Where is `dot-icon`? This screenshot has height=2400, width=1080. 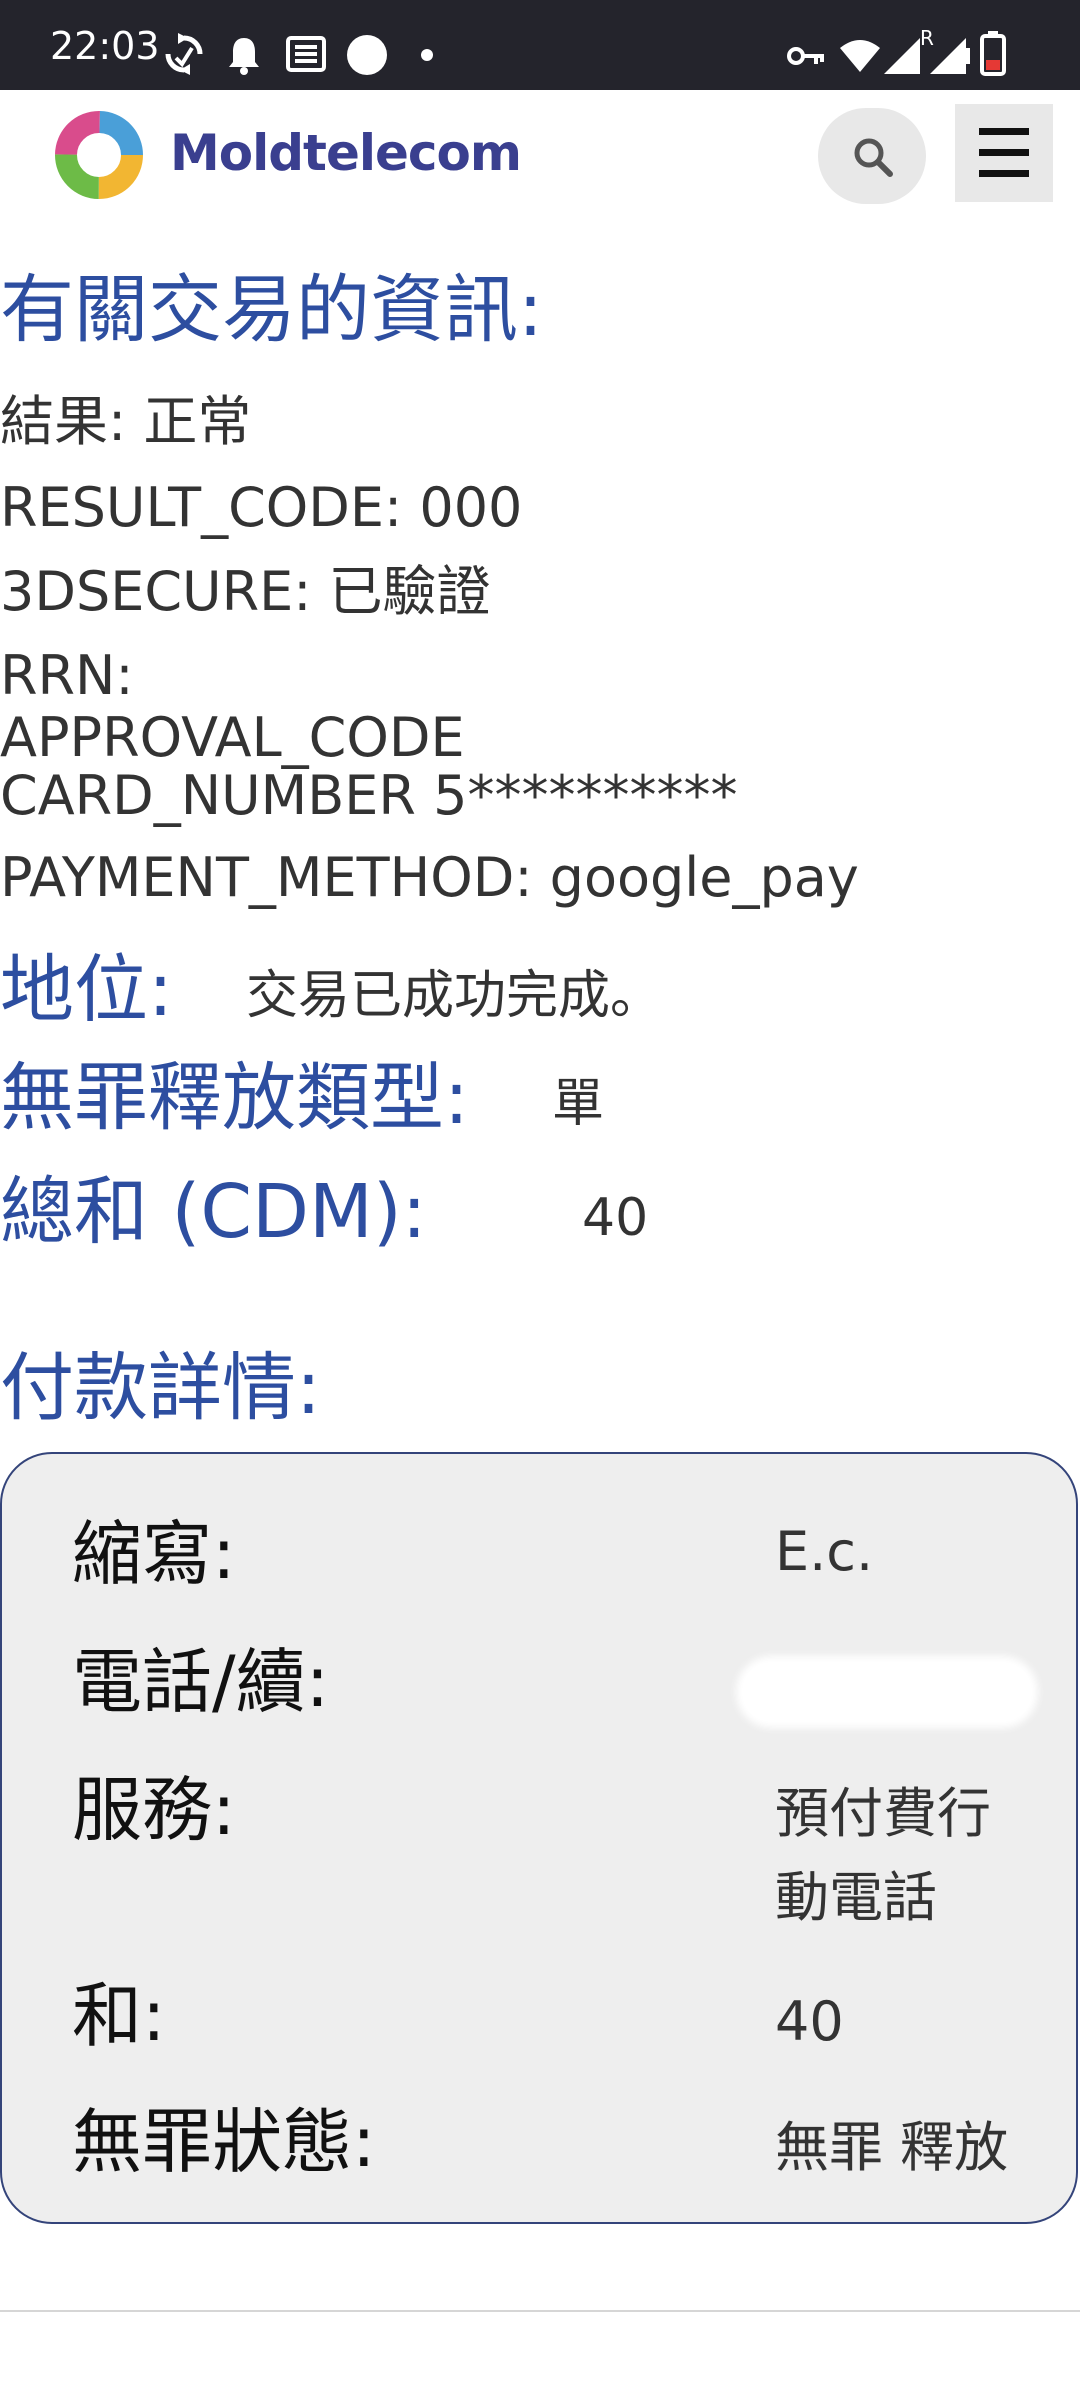 dot-icon is located at coordinates (427, 55).